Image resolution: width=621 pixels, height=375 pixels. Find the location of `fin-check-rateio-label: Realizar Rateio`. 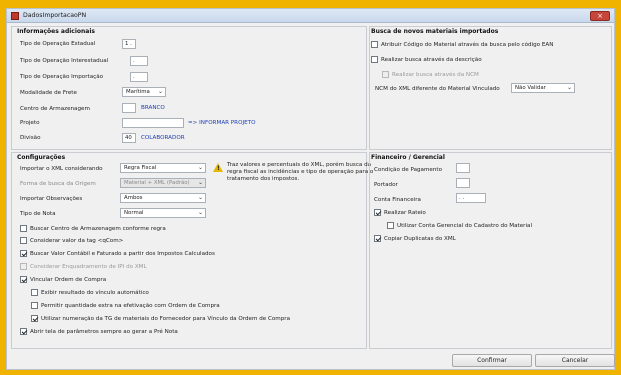

fin-check-rateio-label: Realizar Rateio is located at coordinates (405, 212).